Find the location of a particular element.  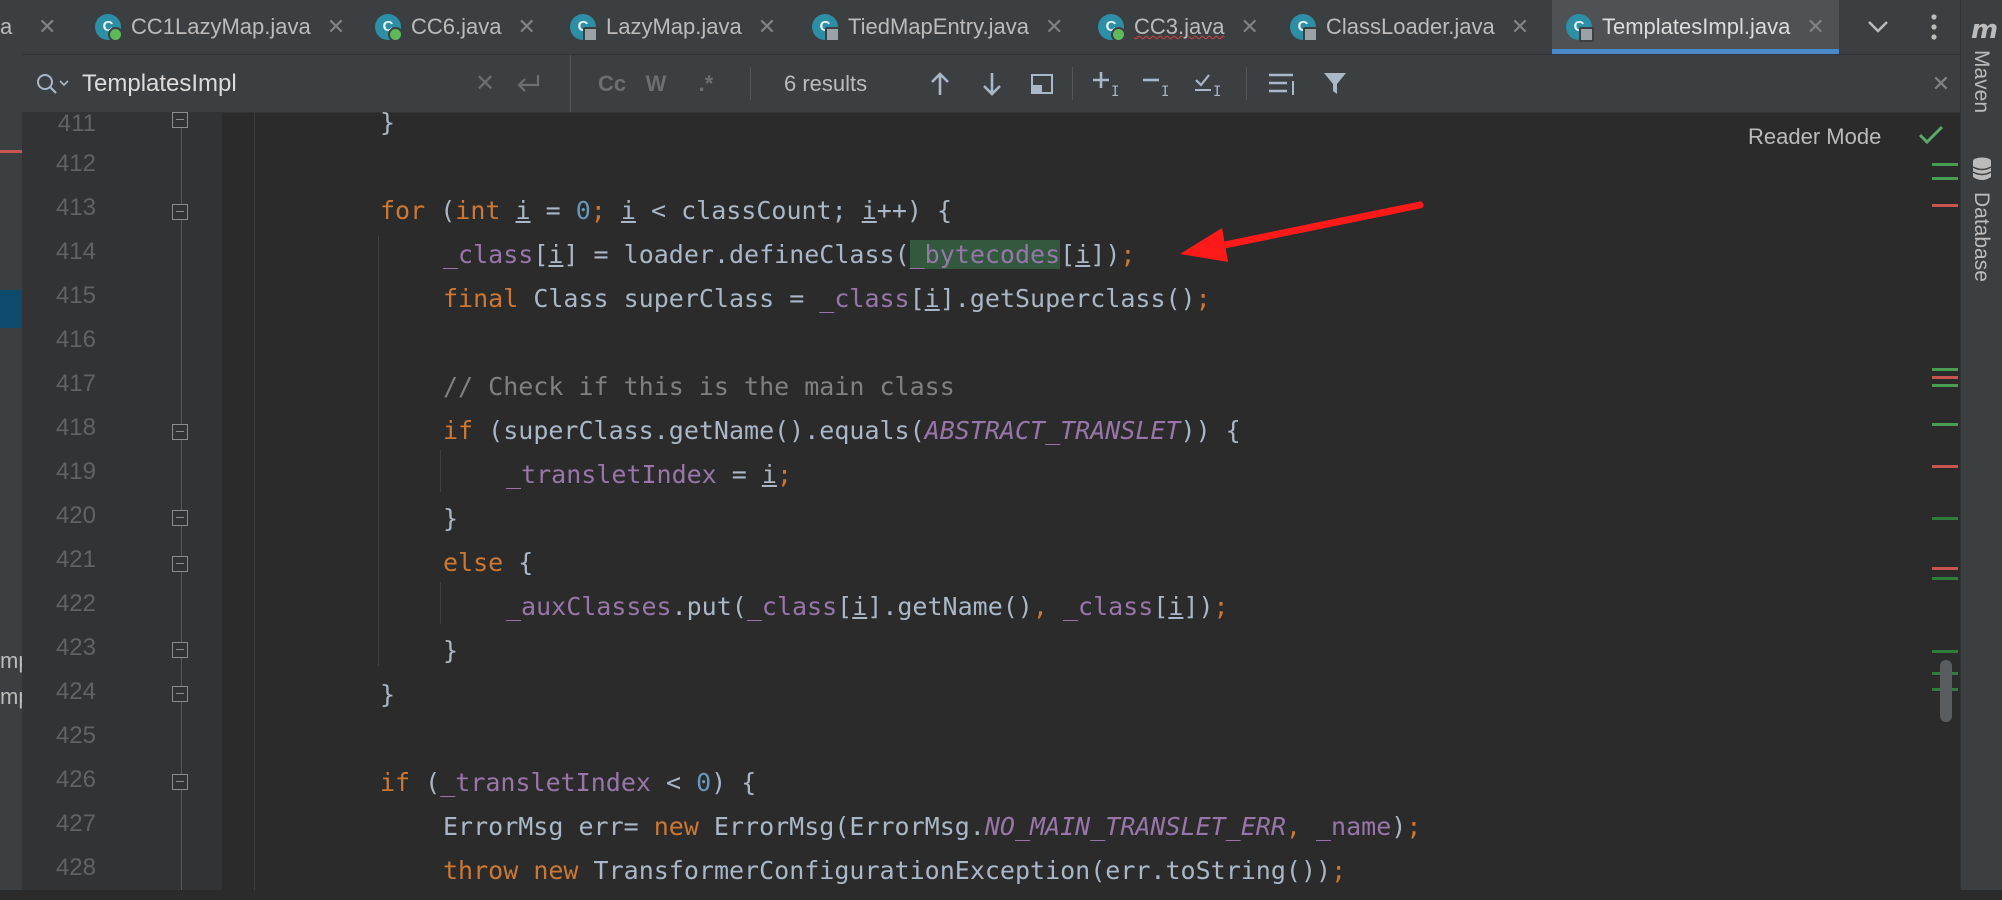

code-line-411: } is located at coordinates (387, 123).